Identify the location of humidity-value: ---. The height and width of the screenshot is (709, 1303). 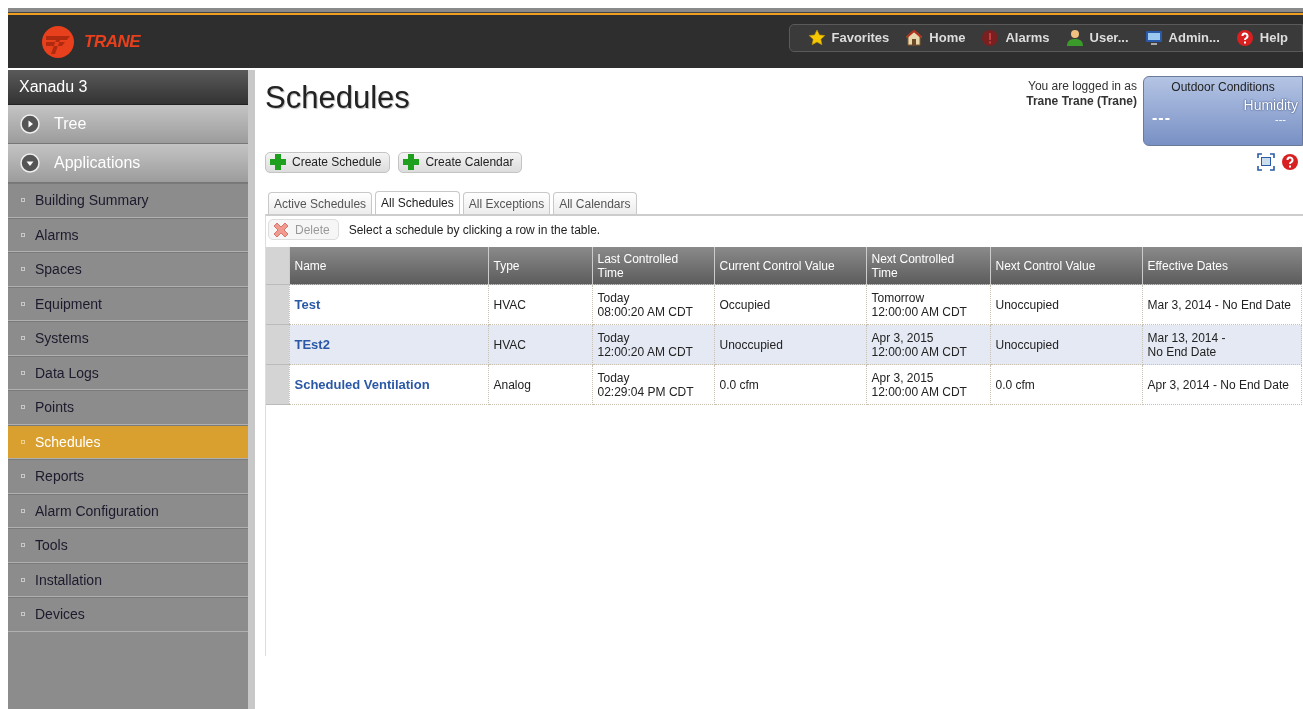
(1280, 119).